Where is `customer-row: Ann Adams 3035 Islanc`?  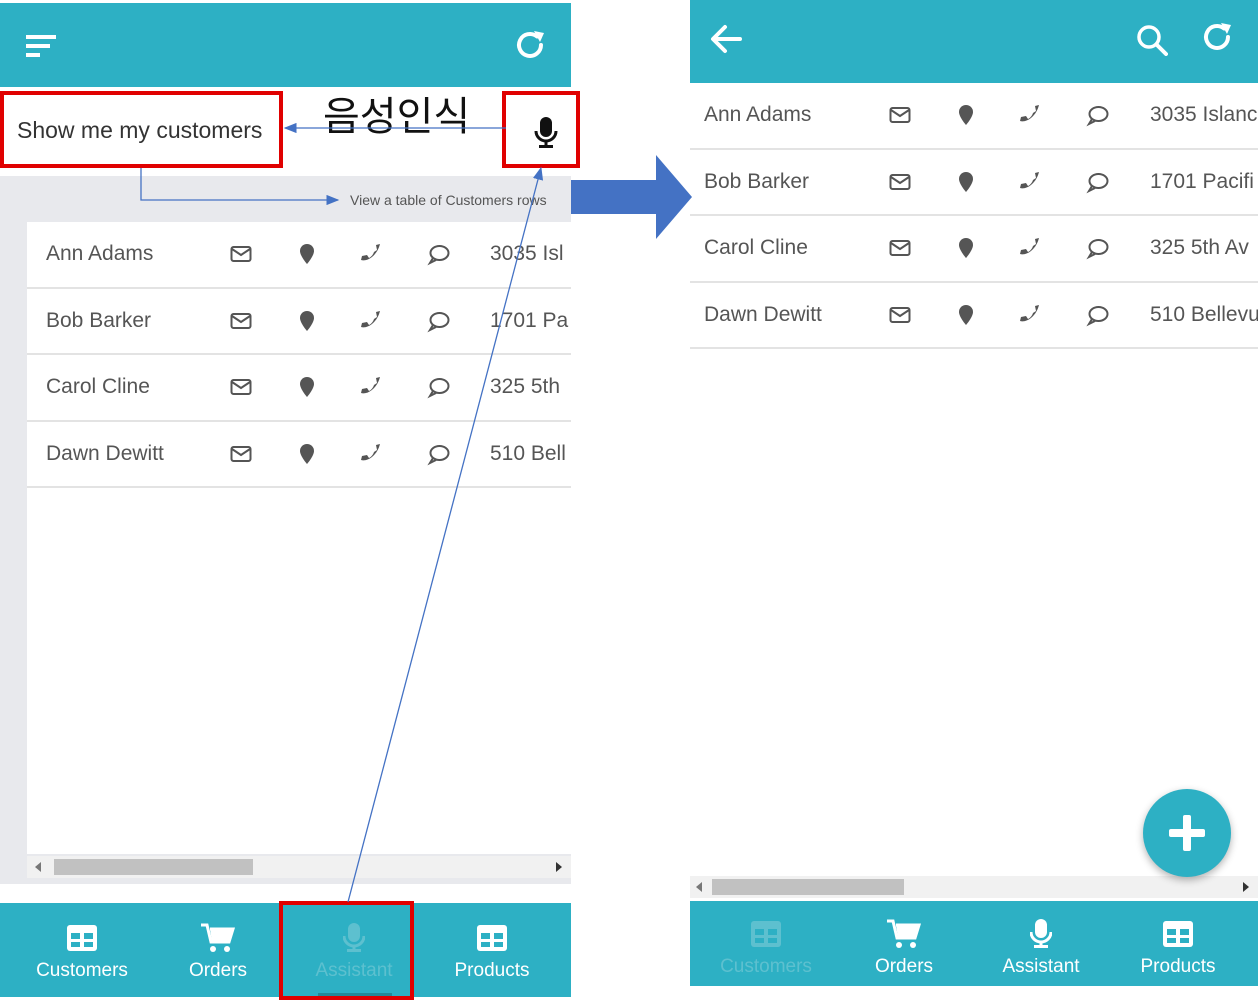
customer-row: Ann Adams 3035 Islanc is located at coordinates (974, 116).